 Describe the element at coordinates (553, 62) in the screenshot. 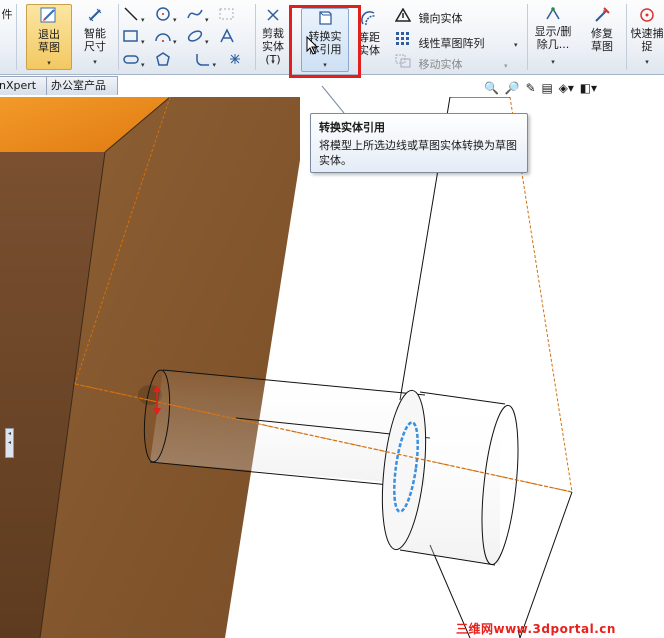

I see `relations-dropdown: ▾` at that location.